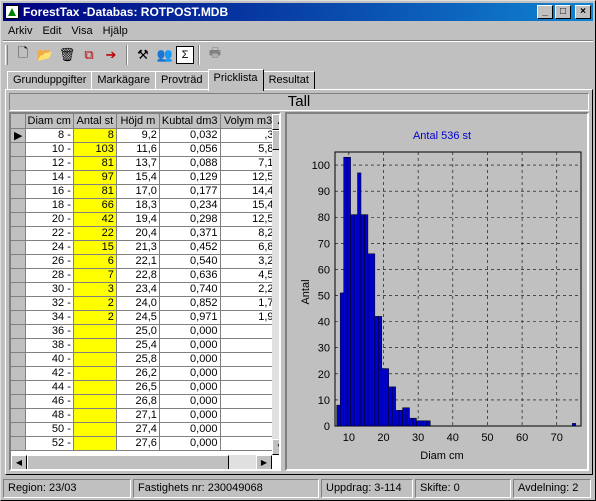  What do you see at coordinates (49, 317) in the screenshot?
I see `cell-diam: 34 -` at bounding box center [49, 317].